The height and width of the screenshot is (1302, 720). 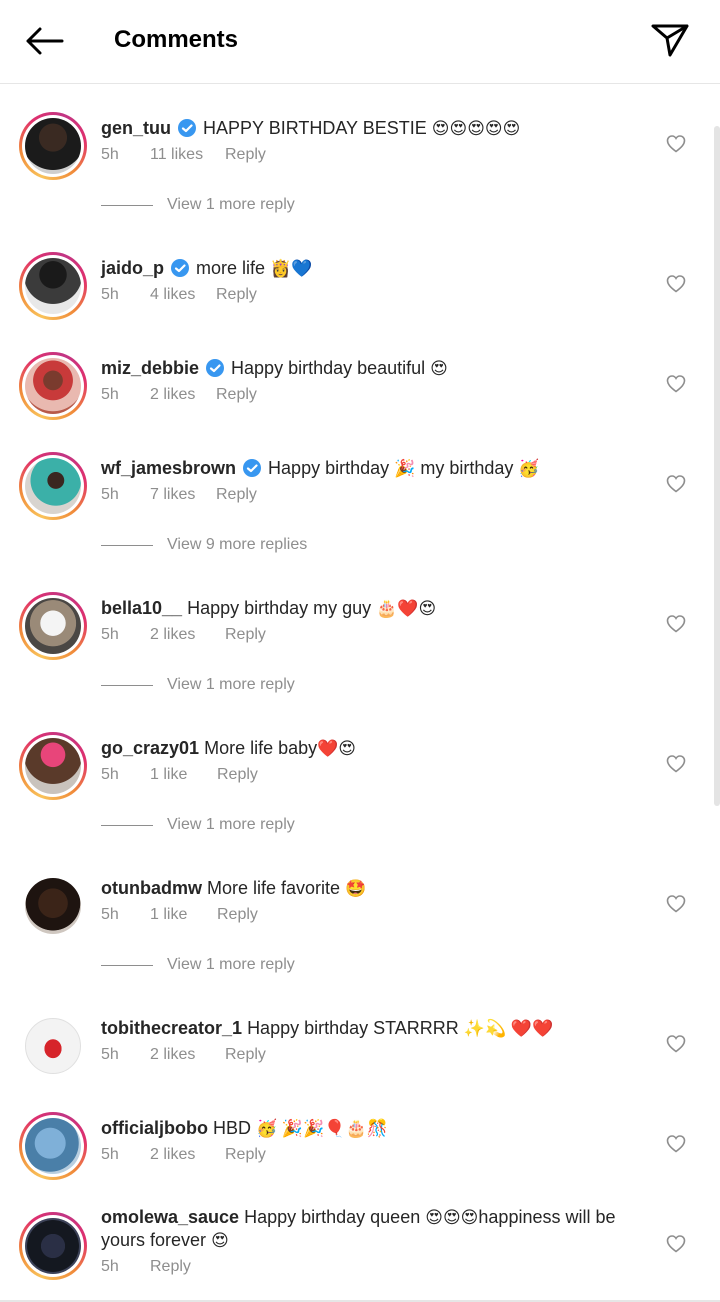 I want to click on username-link: tobithecreator_1, so click(x=171, y=1028).